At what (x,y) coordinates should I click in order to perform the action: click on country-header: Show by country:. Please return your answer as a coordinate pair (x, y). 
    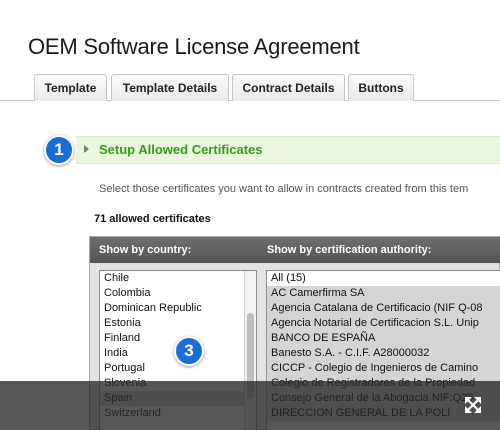
    Looking at the image, I should click on (145, 250).